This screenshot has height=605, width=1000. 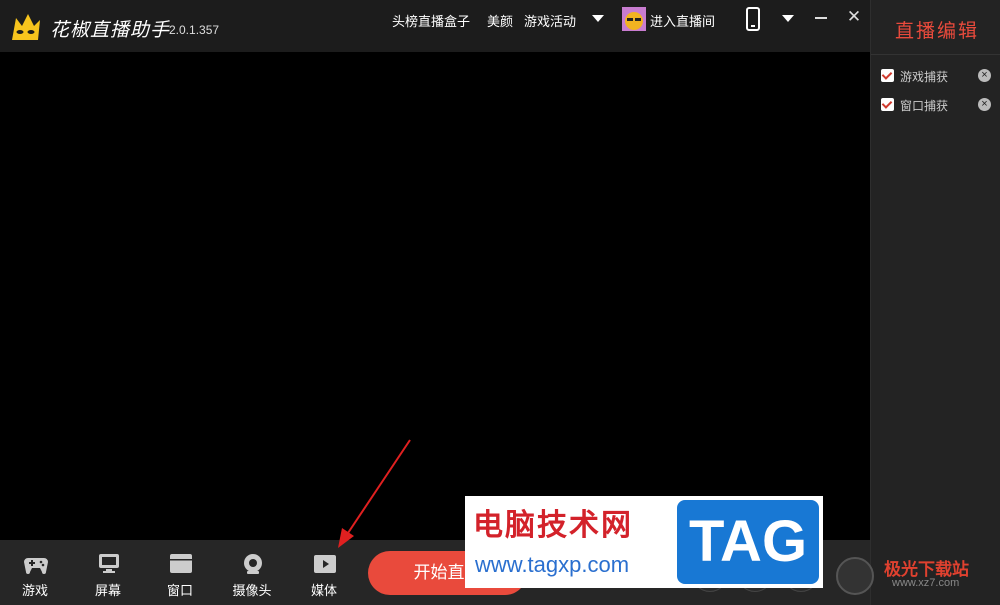 I want to click on tool-camera-button: 摄像头, so click(x=252, y=575).